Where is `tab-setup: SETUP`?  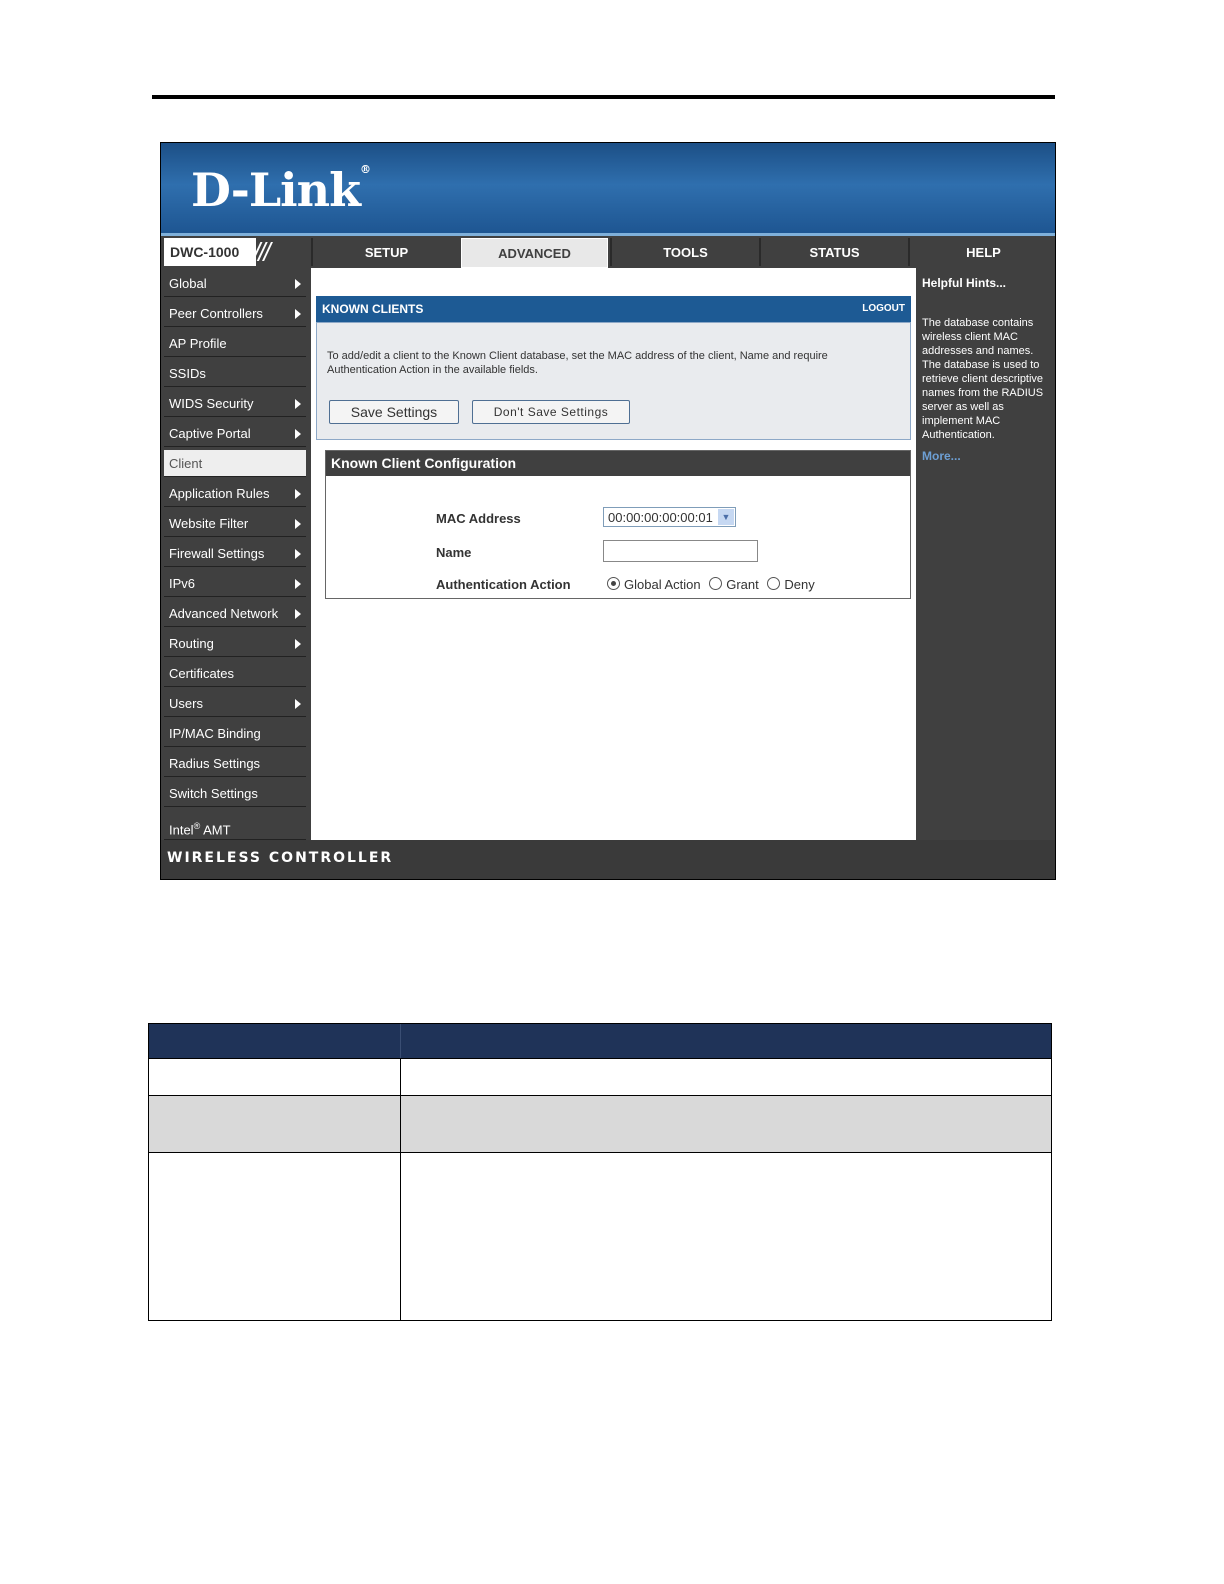 tab-setup: SETUP is located at coordinates (385, 252).